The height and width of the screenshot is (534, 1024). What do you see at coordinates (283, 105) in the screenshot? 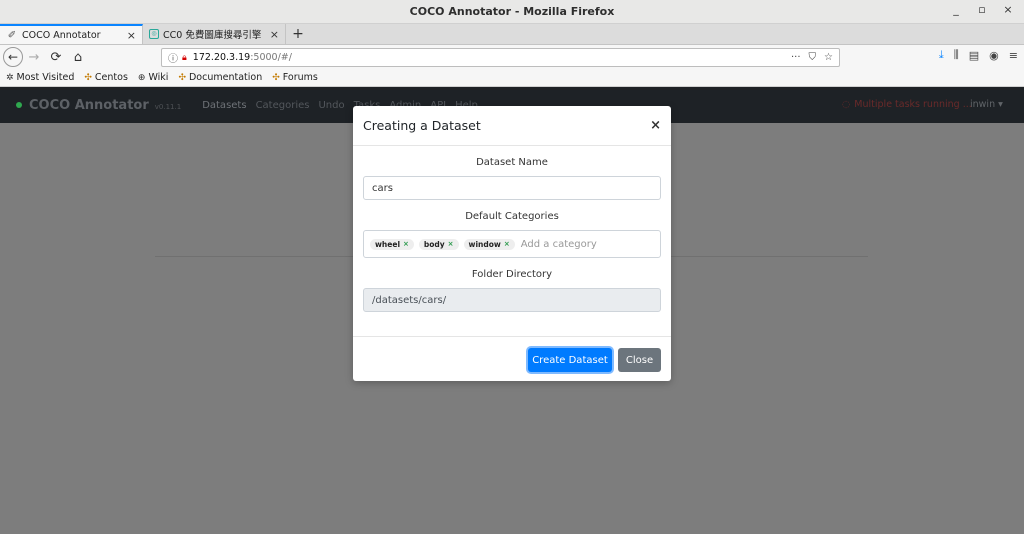
I see `menu-categories: Categories` at bounding box center [283, 105].